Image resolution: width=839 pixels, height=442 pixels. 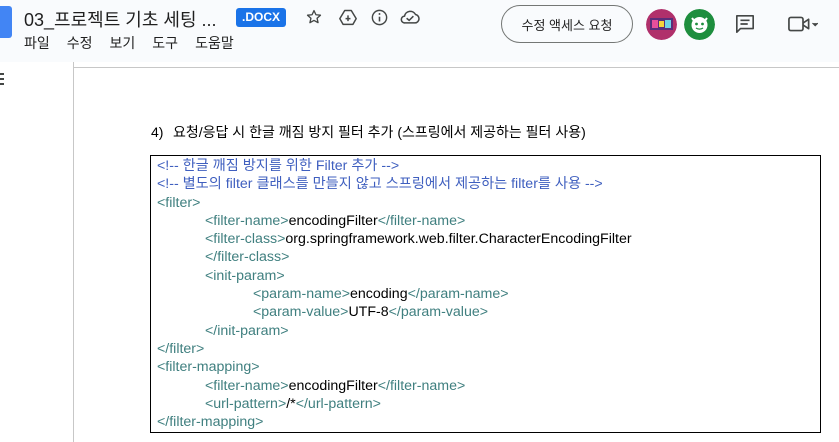 I want to click on collaborator-avatar, so click(x=699, y=24).